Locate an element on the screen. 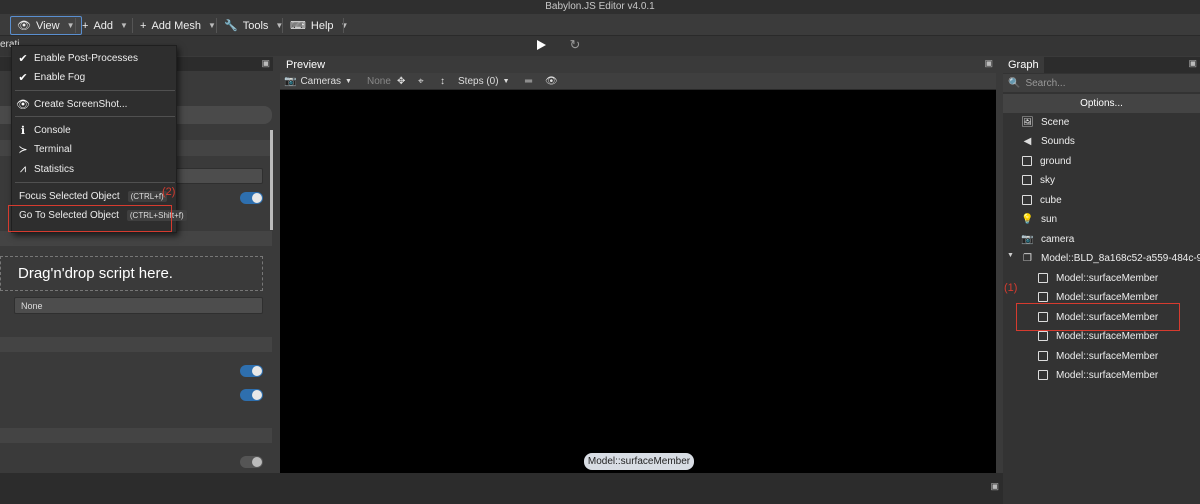 This screenshot has width=1200, height=504. shortcut-badge: (CTRL+f) is located at coordinates (147, 196).